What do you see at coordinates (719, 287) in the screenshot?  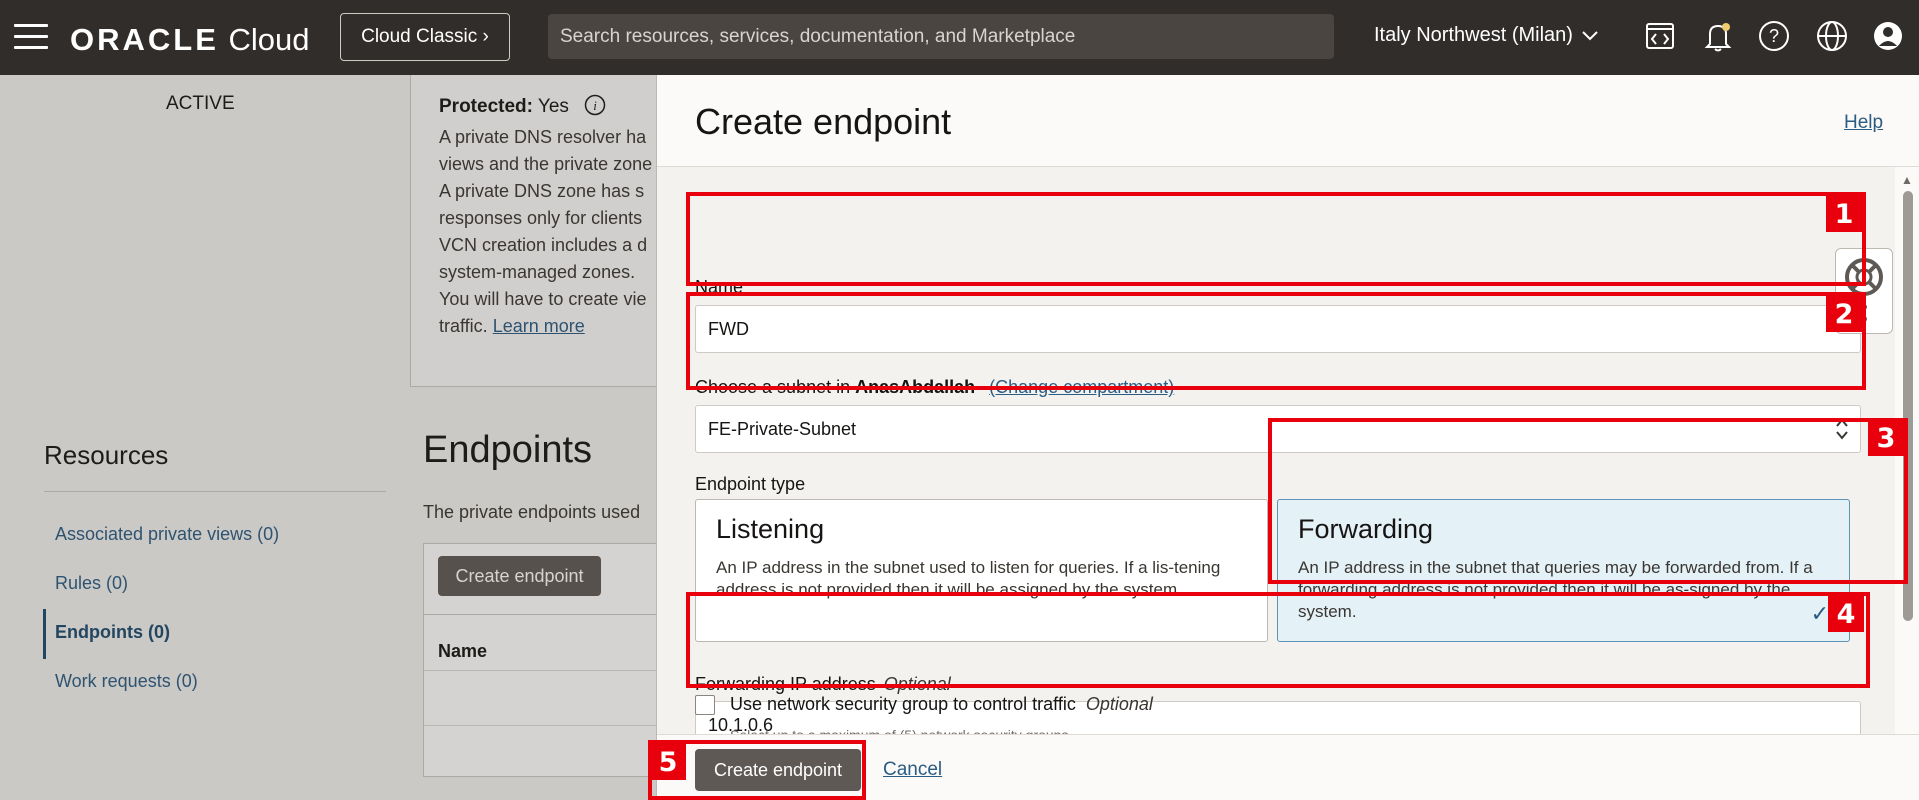 I see `name-label: Name` at bounding box center [719, 287].